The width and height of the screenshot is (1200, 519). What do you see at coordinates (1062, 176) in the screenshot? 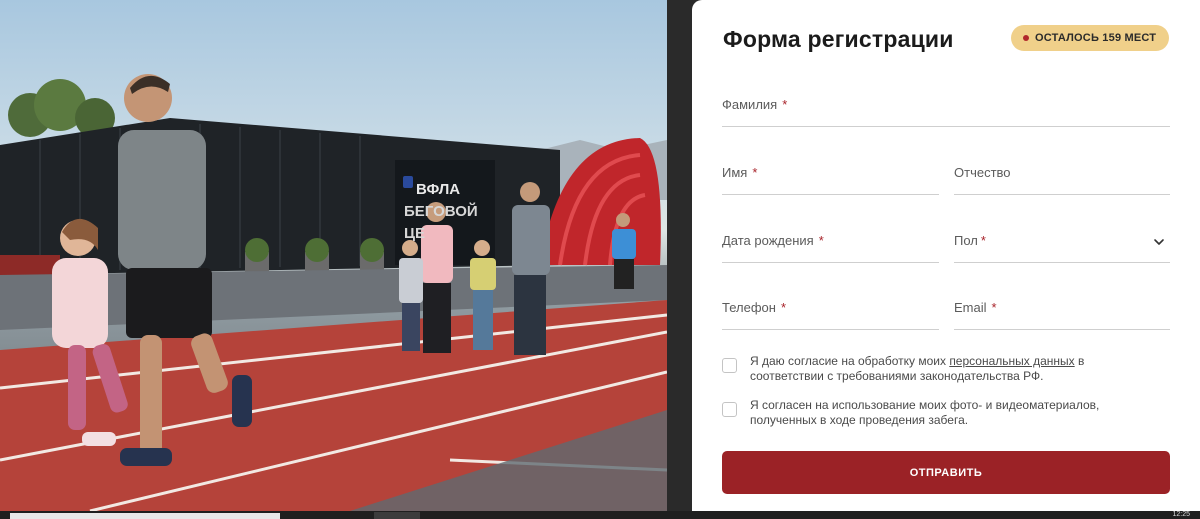
I see `middle-name-field: Отчество` at bounding box center [1062, 176].